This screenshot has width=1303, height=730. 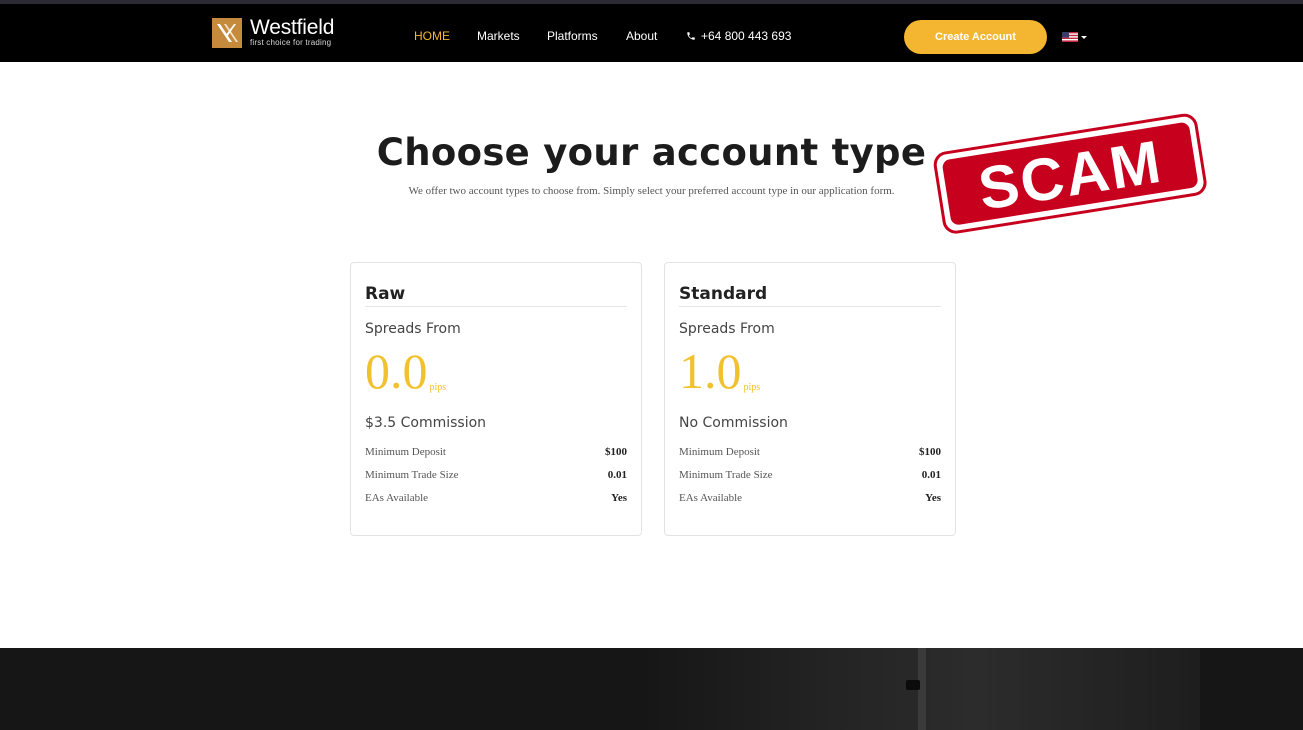 I want to click on language-selector, so click(x=1074, y=37).